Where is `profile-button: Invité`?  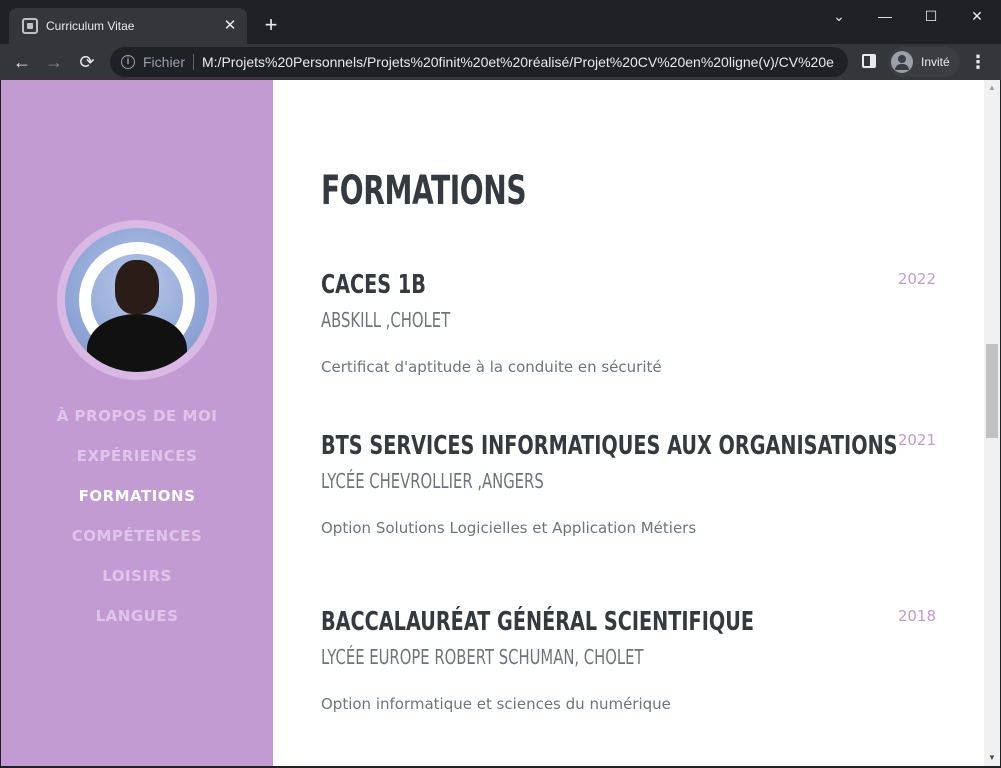 profile-button: Invité is located at coordinates (924, 62).